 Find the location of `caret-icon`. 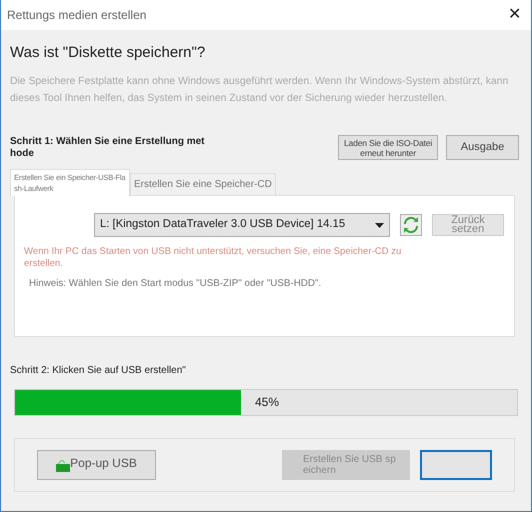

caret-icon is located at coordinates (379, 225).